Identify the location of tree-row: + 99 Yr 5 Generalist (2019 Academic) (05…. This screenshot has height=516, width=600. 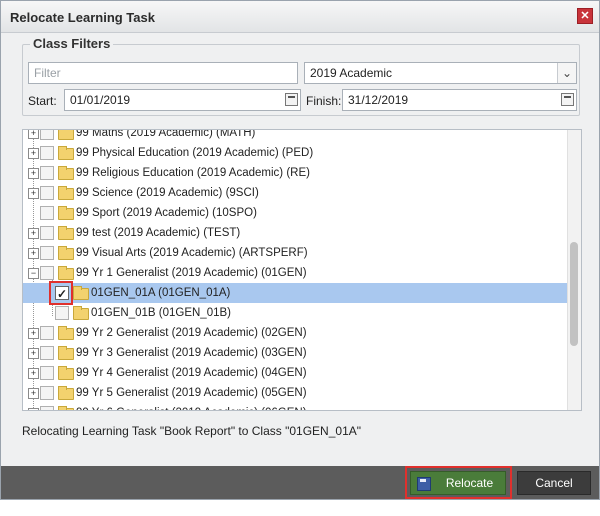
(295, 393).